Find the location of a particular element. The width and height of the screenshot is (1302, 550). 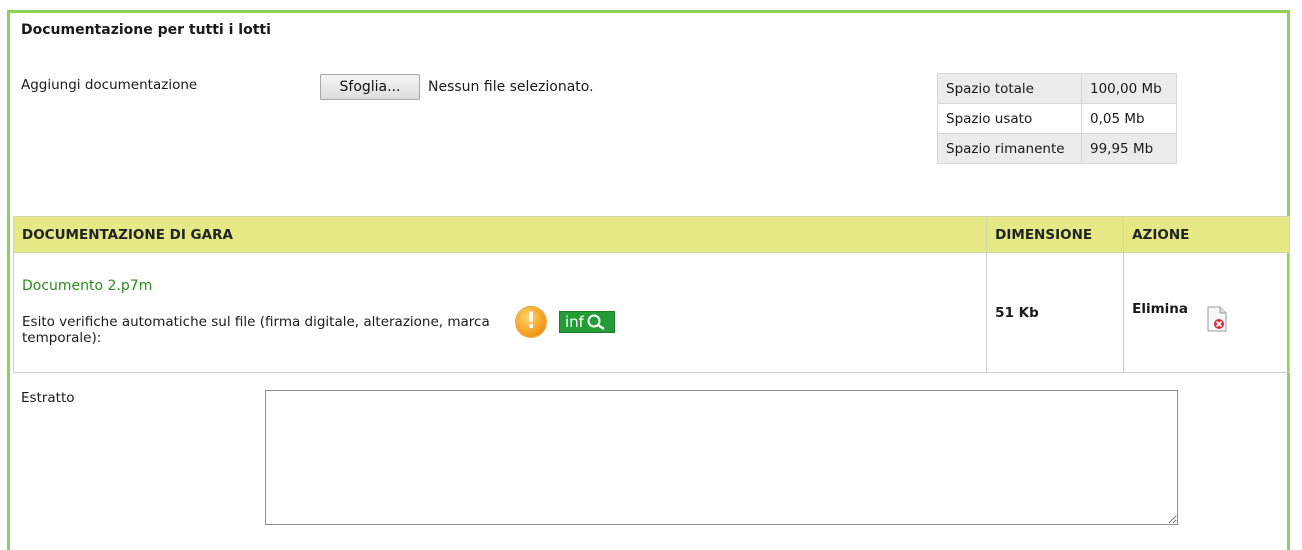

space-row-used: Spazio usato 0,05 Mb is located at coordinates (1057, 118).